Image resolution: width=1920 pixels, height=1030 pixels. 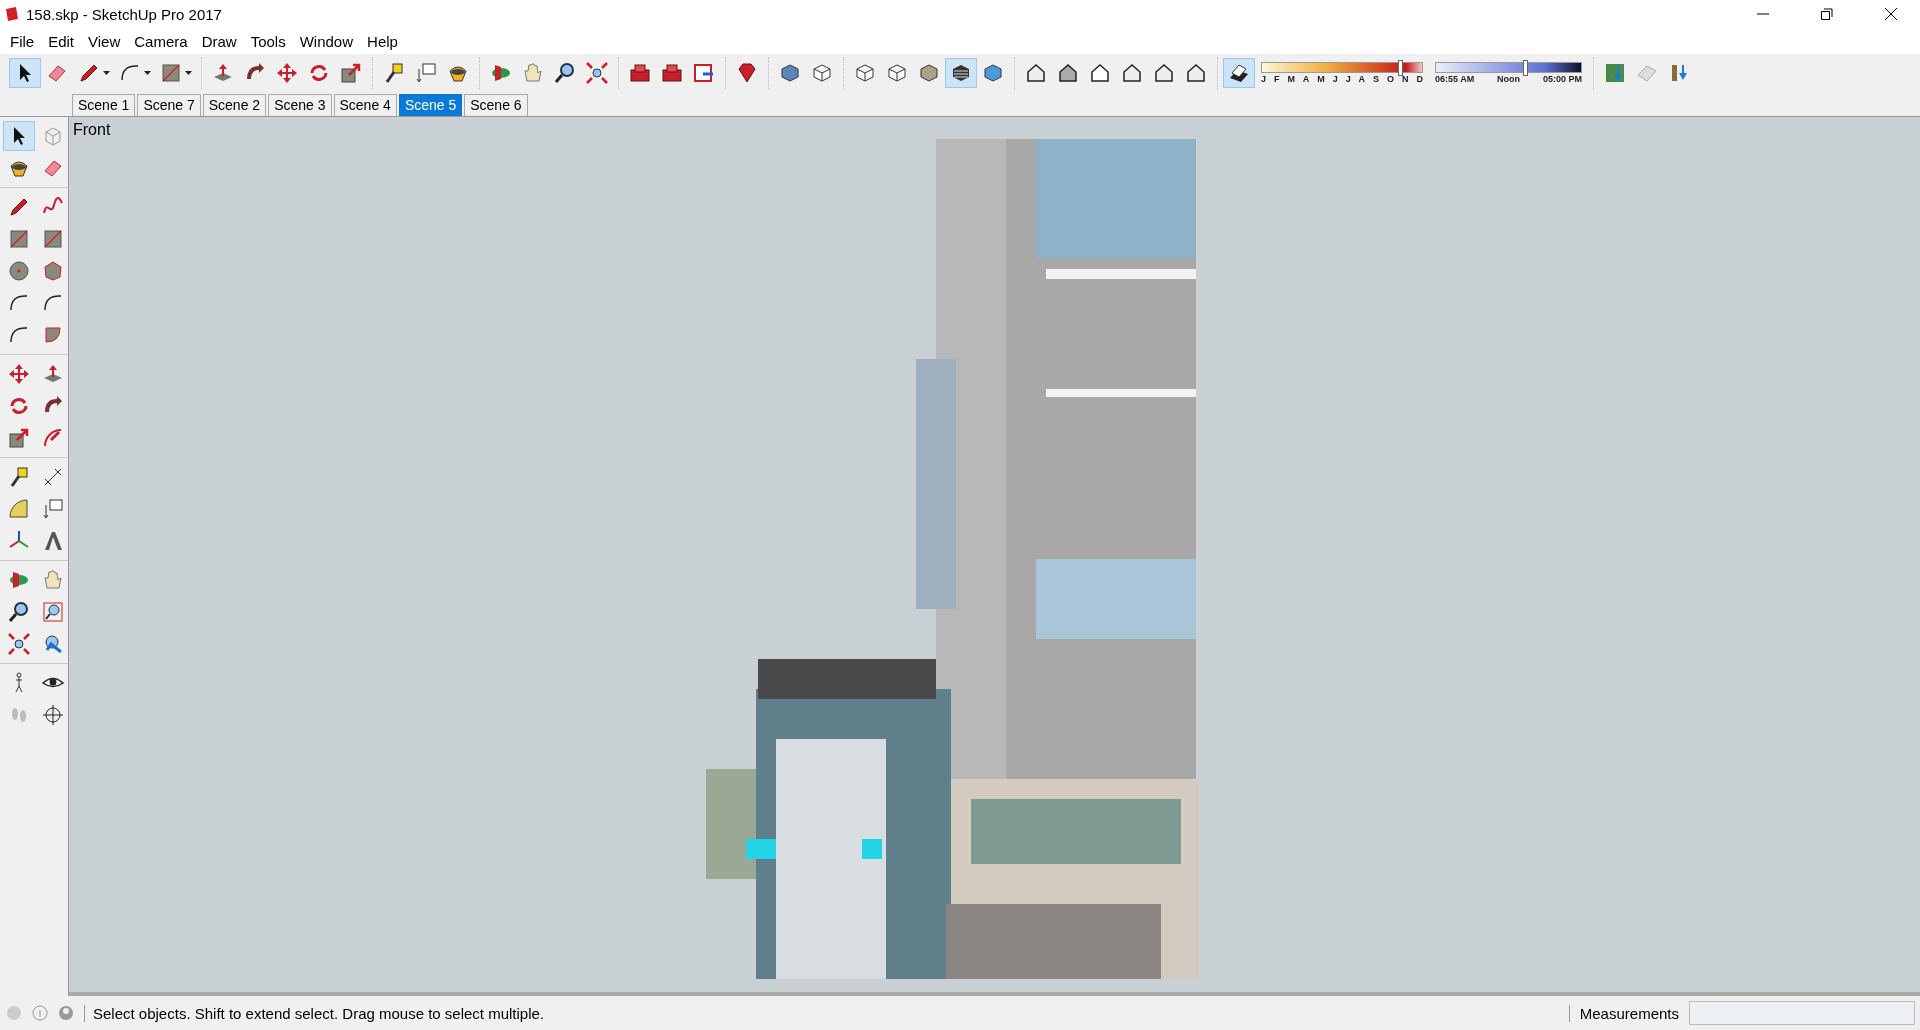 What do you see at coordinates (19, 509) in the screenshot?
I see `protractor-icon` at bounding box center [19, 509].